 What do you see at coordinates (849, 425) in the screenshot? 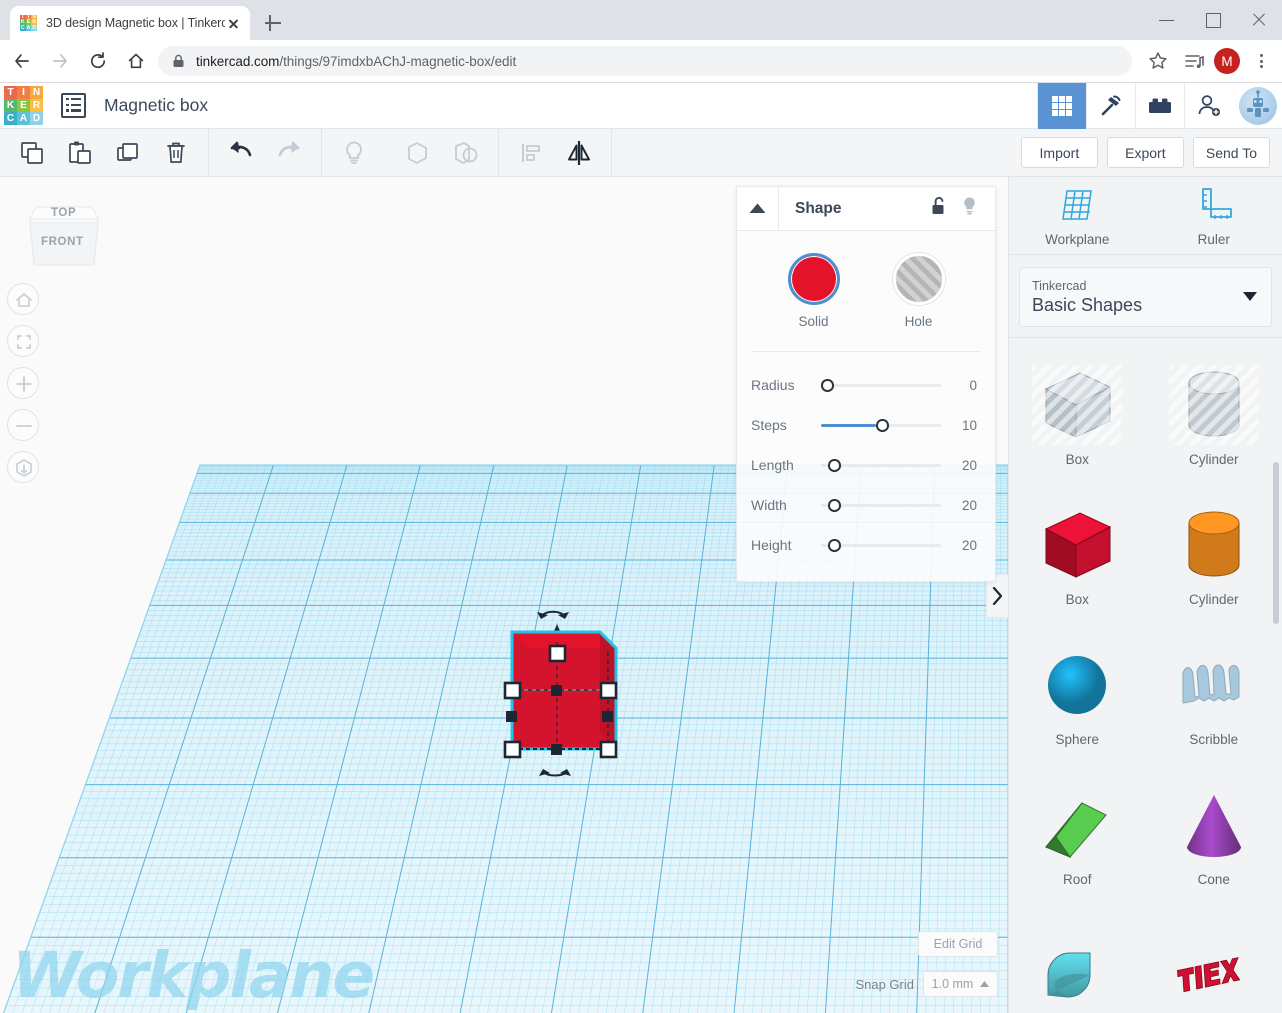
I see `slider-fill` at bounding box center [849, 425].